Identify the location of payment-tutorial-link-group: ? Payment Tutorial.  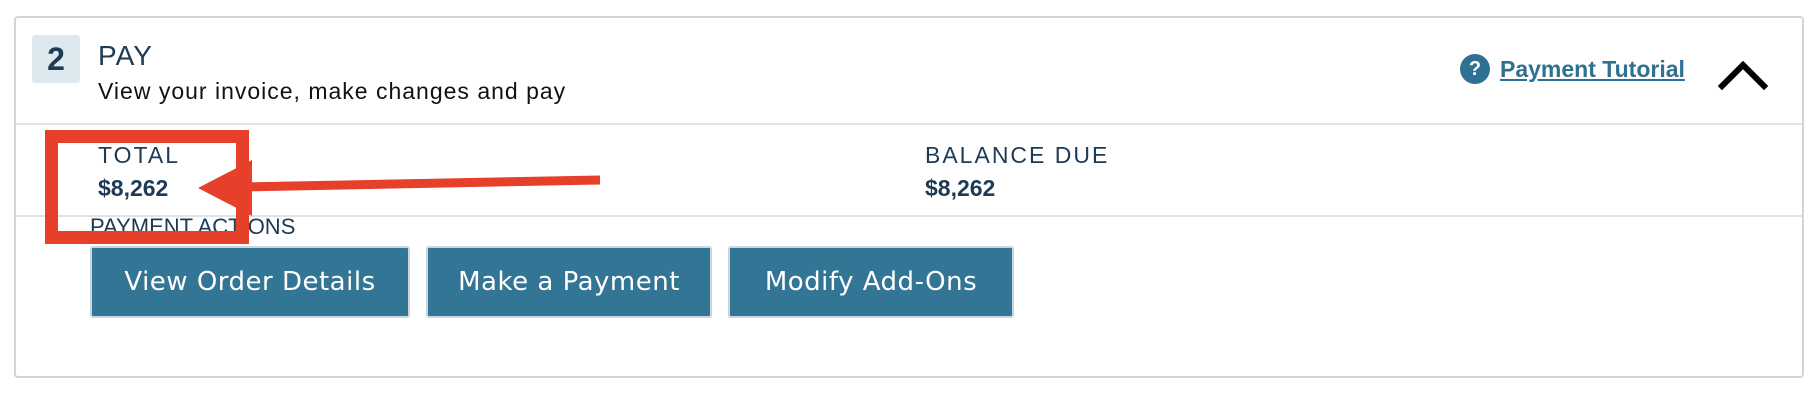
(1572, 69).